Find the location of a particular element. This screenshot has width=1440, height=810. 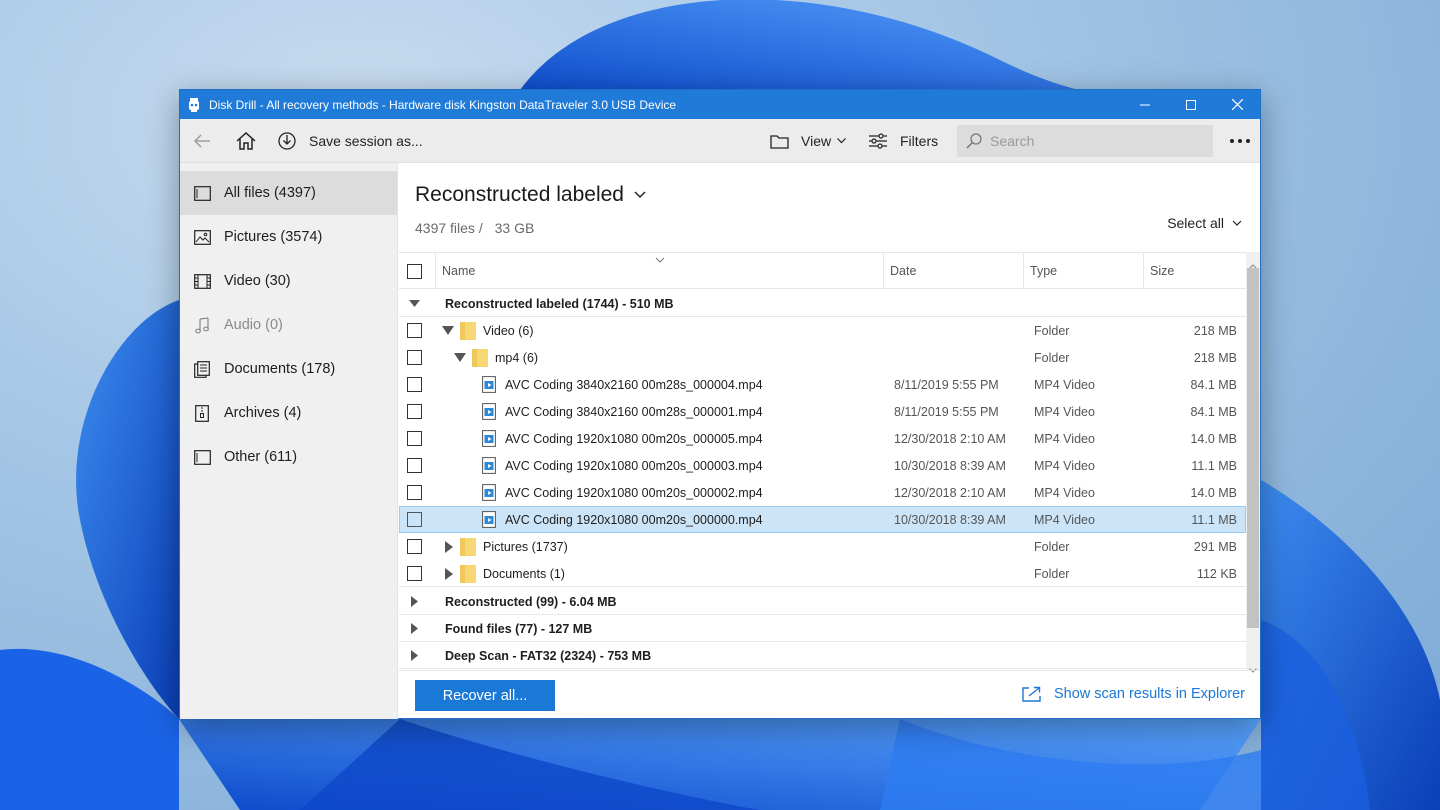

sidebar-item-documents: Documents (178) is located at coordinates (288, 369).